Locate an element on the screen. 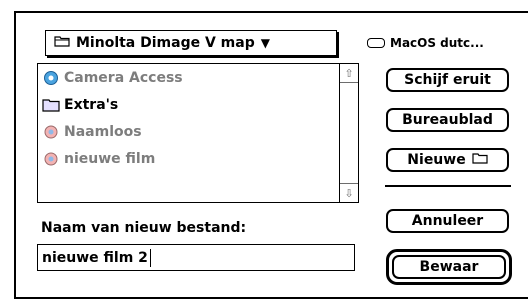 The image size is (528, 300). cancel-button: Annuleer is located at coordinates (447, 221).